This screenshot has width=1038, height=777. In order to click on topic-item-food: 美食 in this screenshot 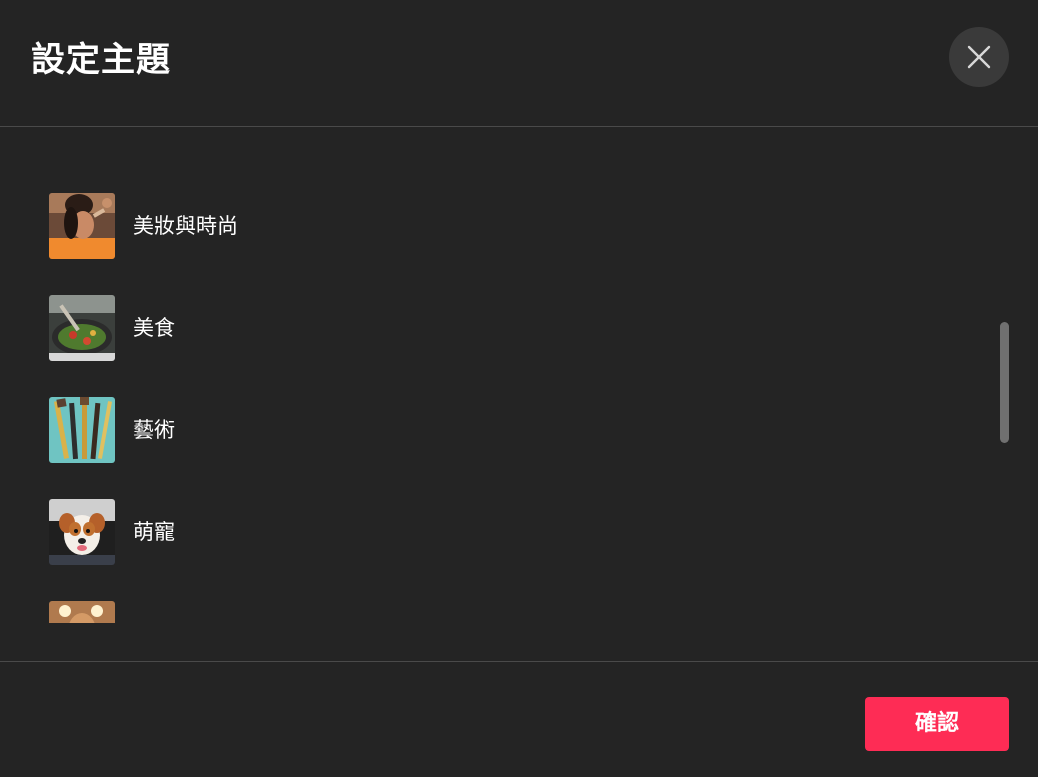, I will do `click(499, 328)`.